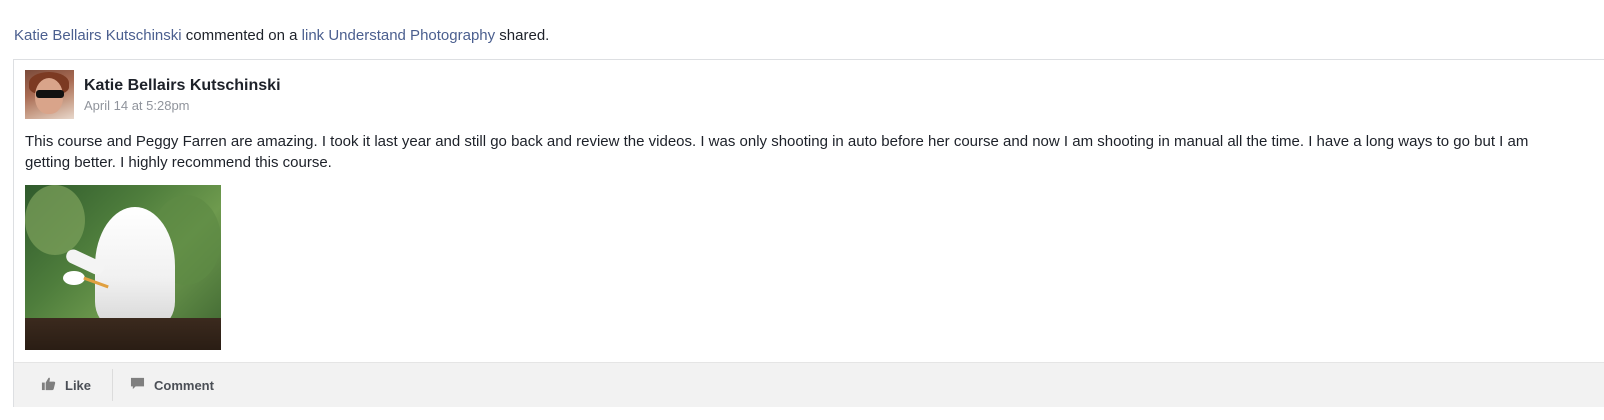  I want to click on story-suffix: shared., so click(524, 35).